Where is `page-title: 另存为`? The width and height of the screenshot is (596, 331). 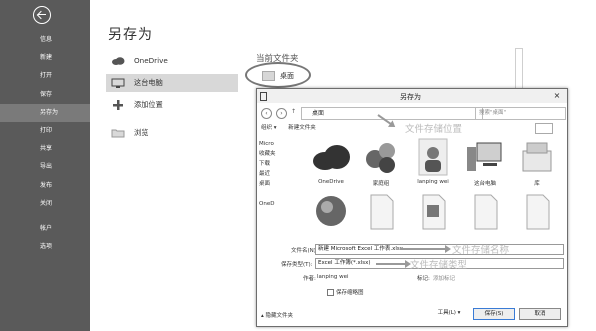 page-title: 另存为 is located at coordinates (130, 35).